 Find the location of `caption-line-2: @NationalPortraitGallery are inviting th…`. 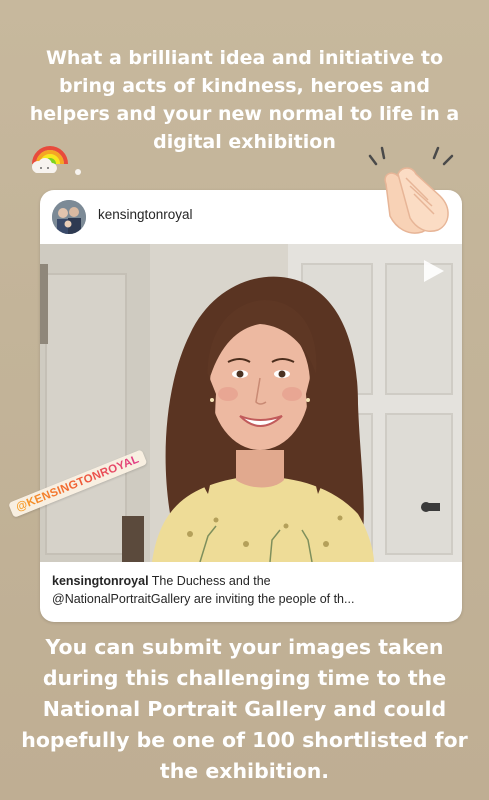

caption-line-2: @NationalPortraitGallery are inviting th… is located at coordinates (203, 599).